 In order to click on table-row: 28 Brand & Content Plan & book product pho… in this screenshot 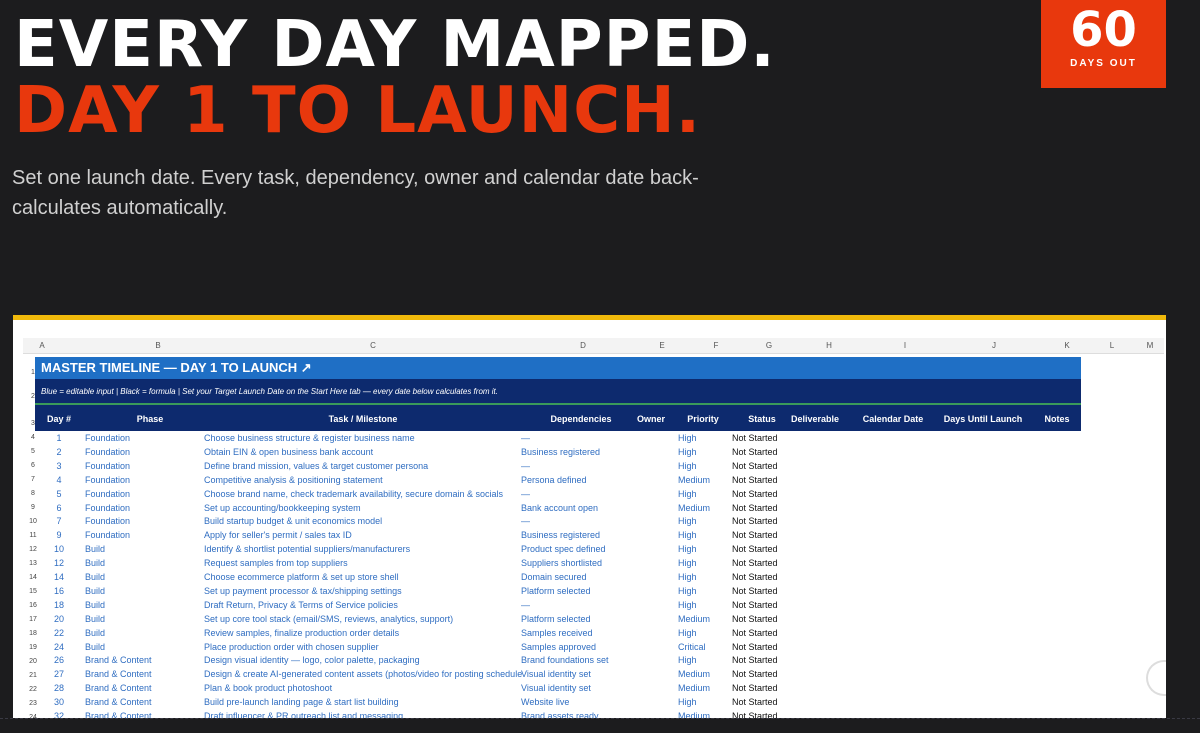, I will do `click(595, 688)`.